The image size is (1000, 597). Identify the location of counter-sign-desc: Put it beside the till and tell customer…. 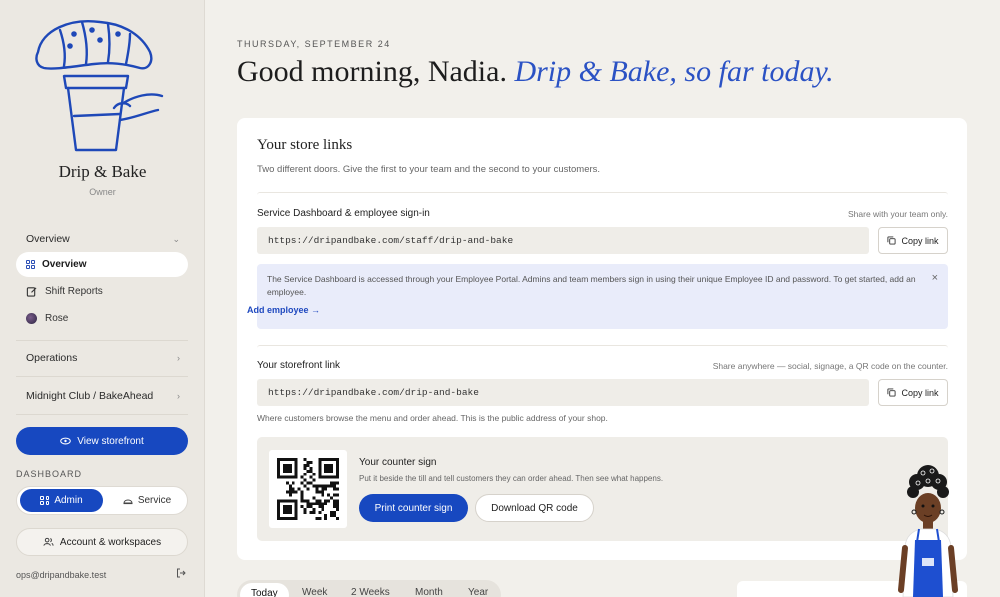
(511, 478).